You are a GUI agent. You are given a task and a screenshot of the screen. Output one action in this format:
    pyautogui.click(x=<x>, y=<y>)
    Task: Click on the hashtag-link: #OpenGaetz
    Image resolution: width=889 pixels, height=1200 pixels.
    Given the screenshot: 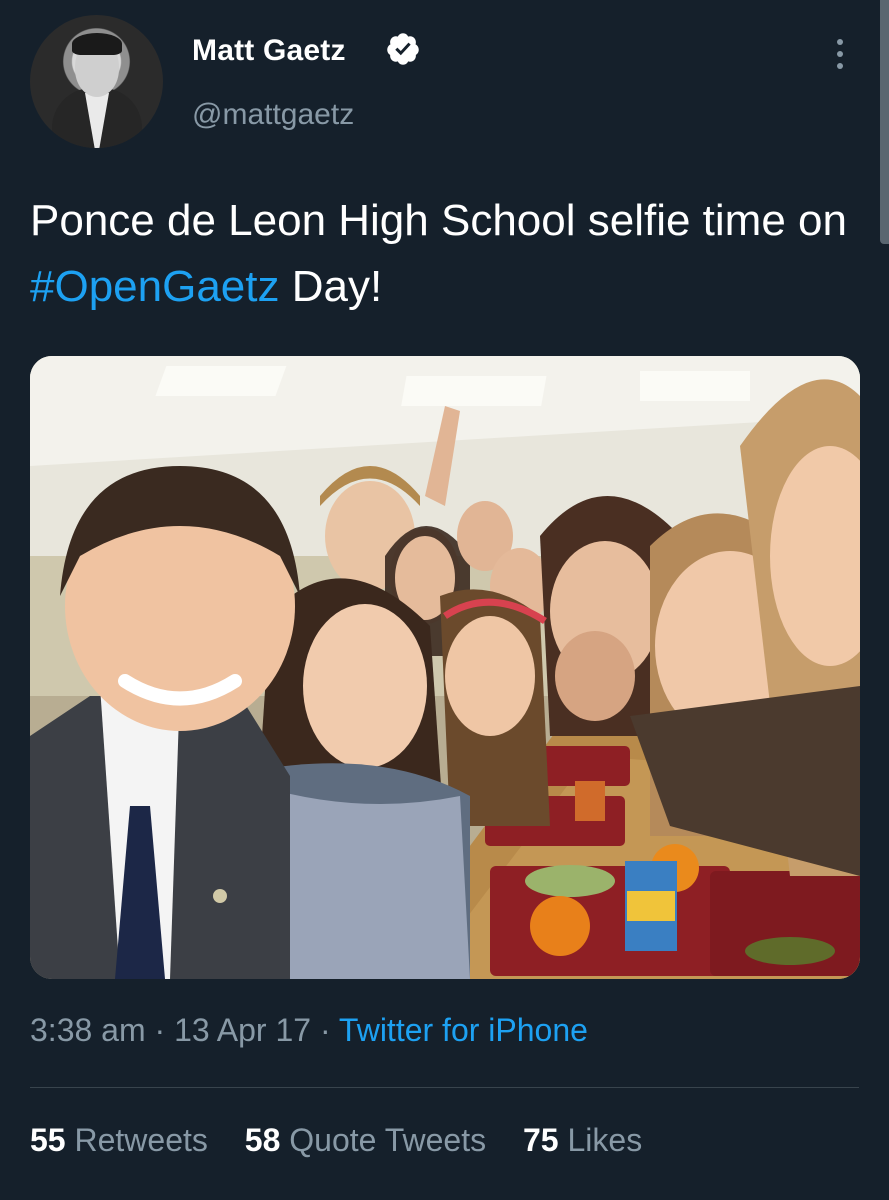 What is the action you would take?
    pyautogui.click(x=155, y=286)
    